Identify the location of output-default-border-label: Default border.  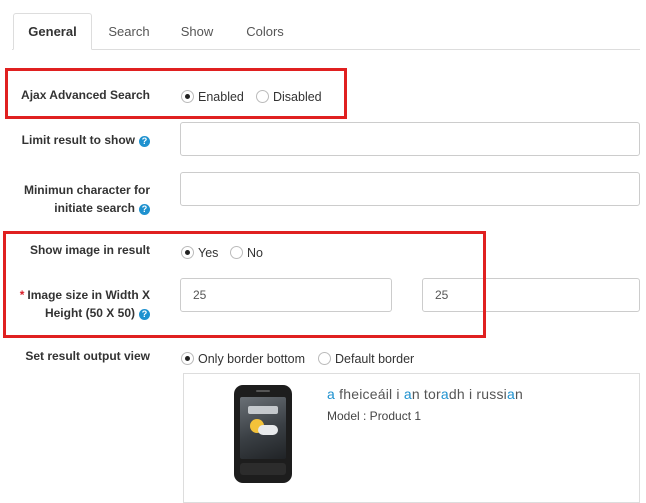
(375, 359).